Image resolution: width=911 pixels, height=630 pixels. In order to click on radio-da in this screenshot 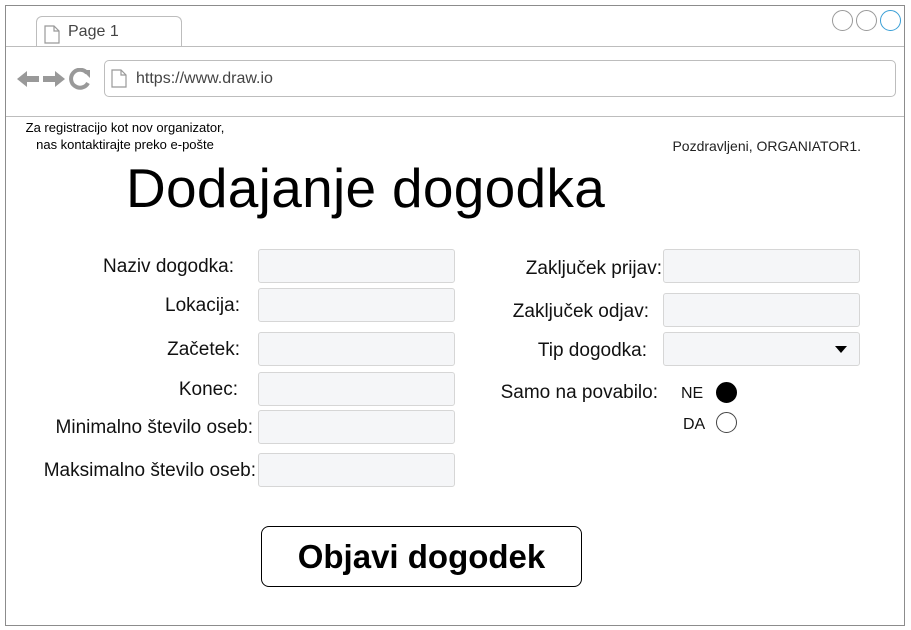, I will do `click(726, 422)`.